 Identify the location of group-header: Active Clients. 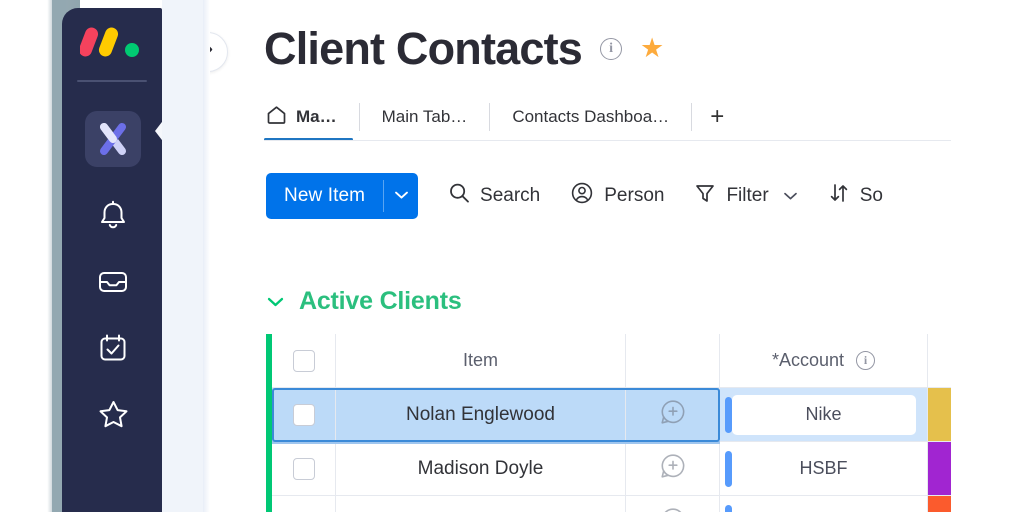
(364, 301).